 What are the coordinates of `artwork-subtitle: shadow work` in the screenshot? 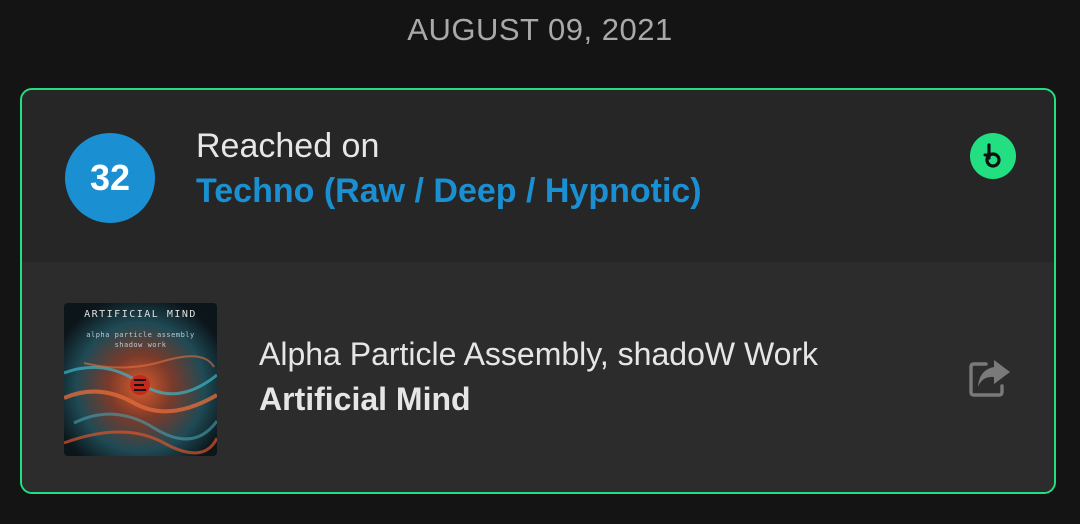 It's located at (140, 345).